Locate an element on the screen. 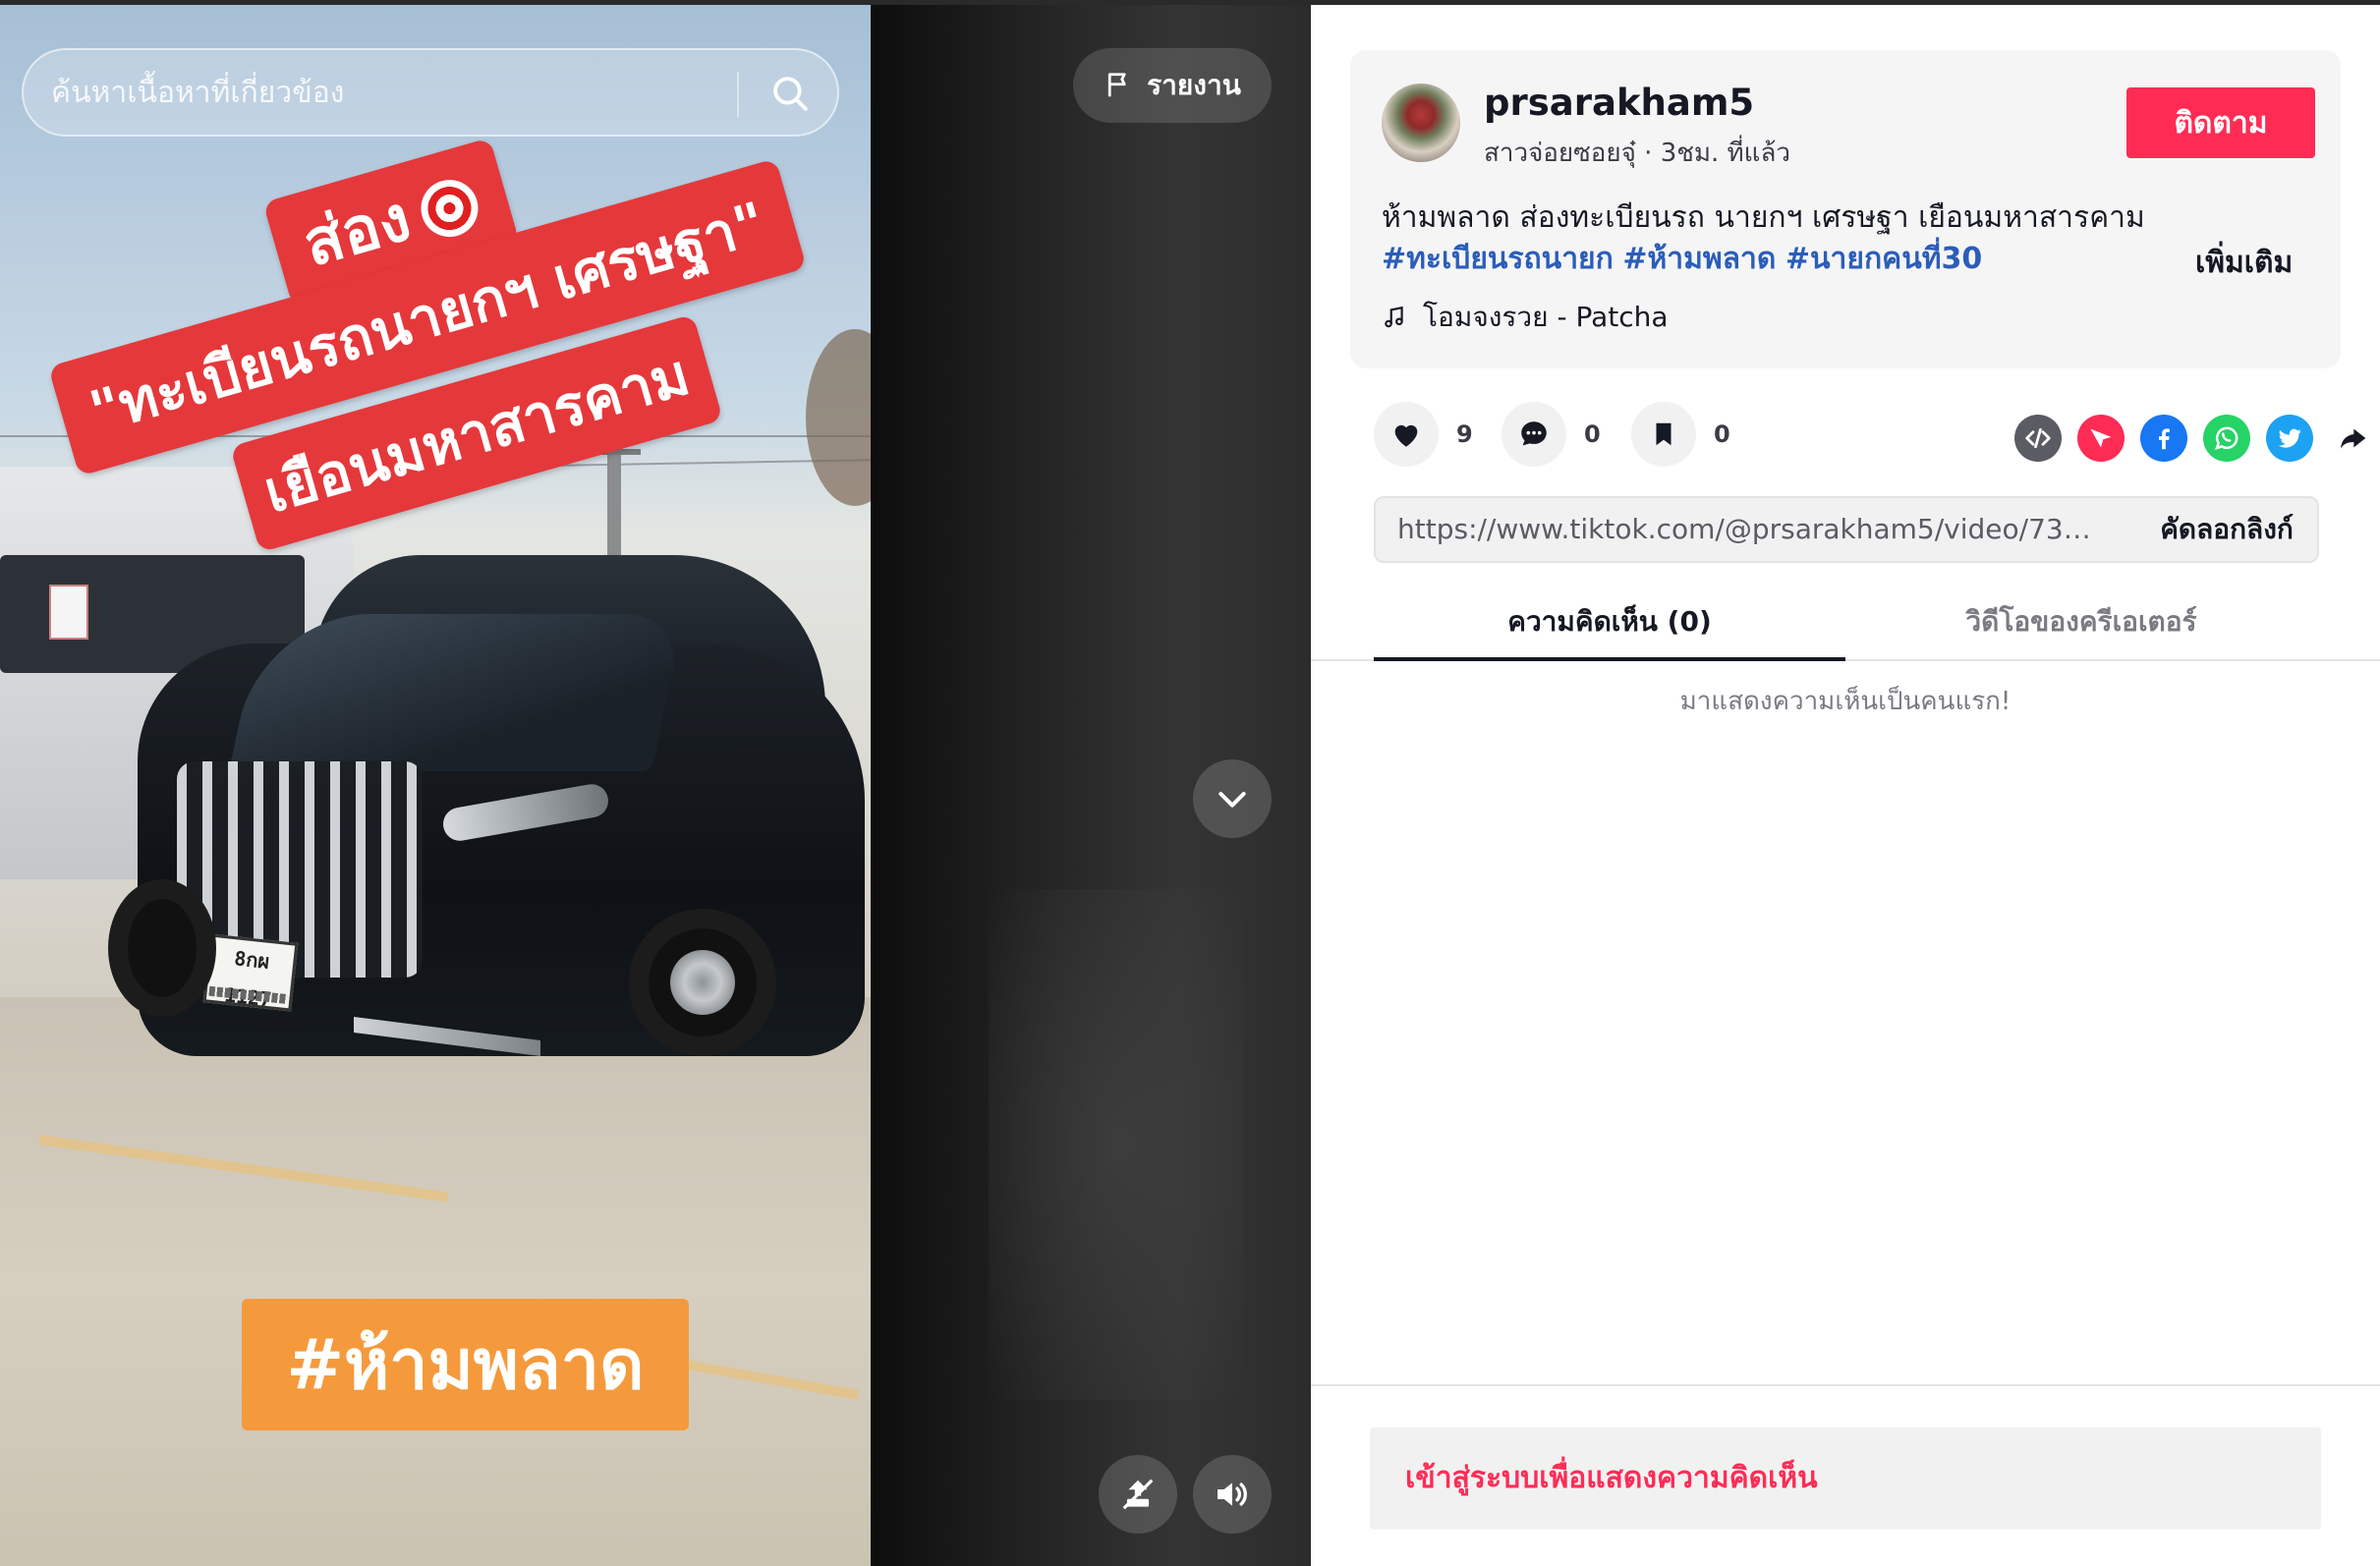 Image resolution: width=2380 pixels, height=1566 pixels. save-button is located at coordinates (1663, 434).